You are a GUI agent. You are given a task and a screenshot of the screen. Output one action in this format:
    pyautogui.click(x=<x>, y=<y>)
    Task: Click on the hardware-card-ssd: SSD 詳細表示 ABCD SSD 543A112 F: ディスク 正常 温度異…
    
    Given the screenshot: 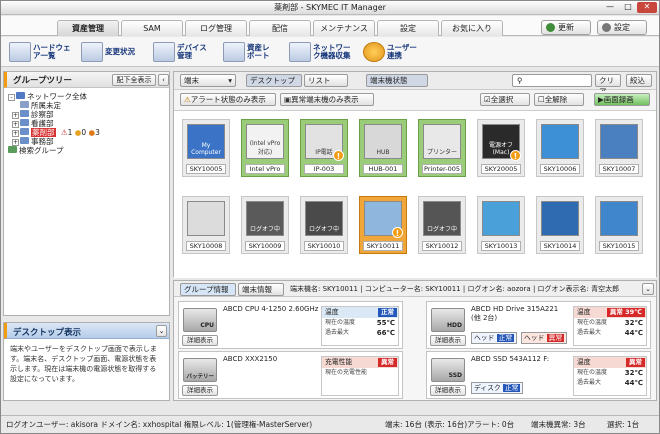 What is the action you would take?
    pyautogui.click(x=538, y=375)
    